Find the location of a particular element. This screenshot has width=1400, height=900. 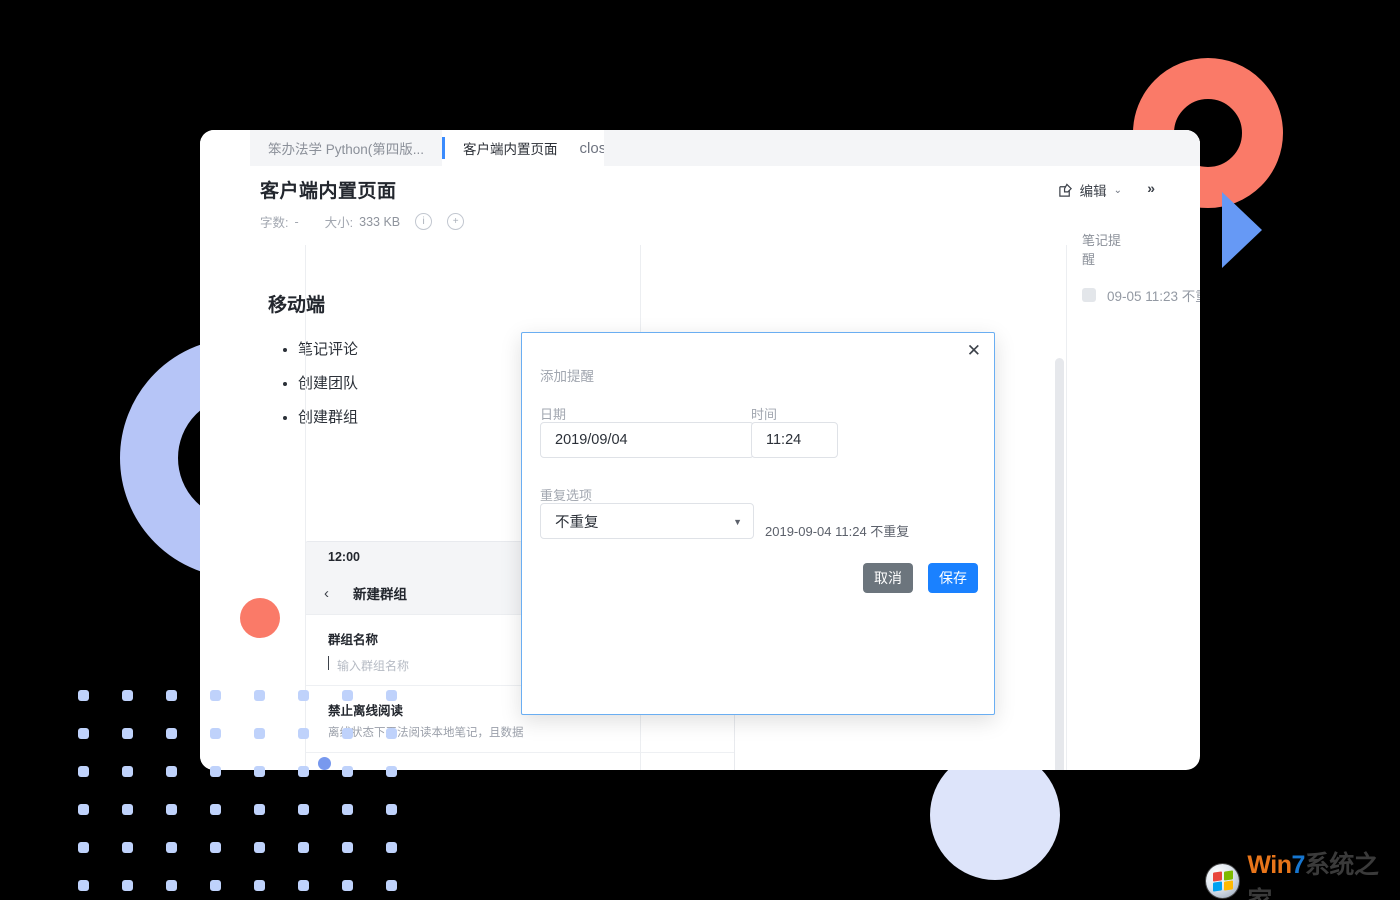

reminder-preview-text: 2019-09-04 11:24 不重复 is located at coordinates (837, 531).